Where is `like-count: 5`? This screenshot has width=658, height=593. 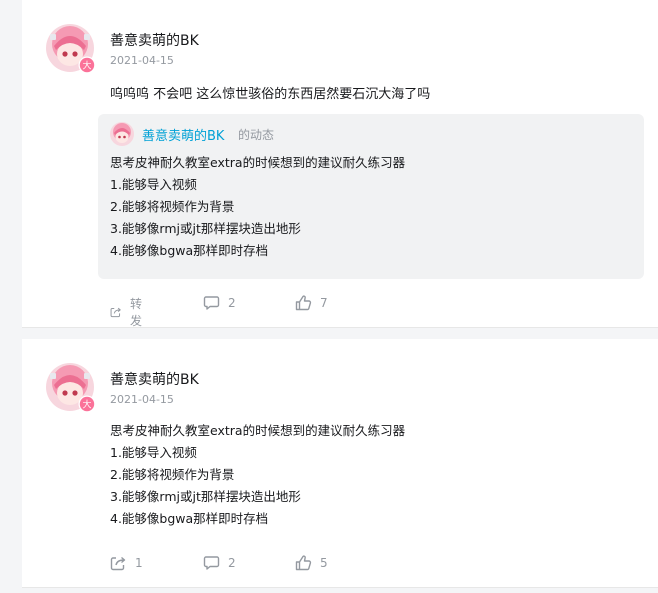
like-count: 5 is located at coordinates (324, 563).